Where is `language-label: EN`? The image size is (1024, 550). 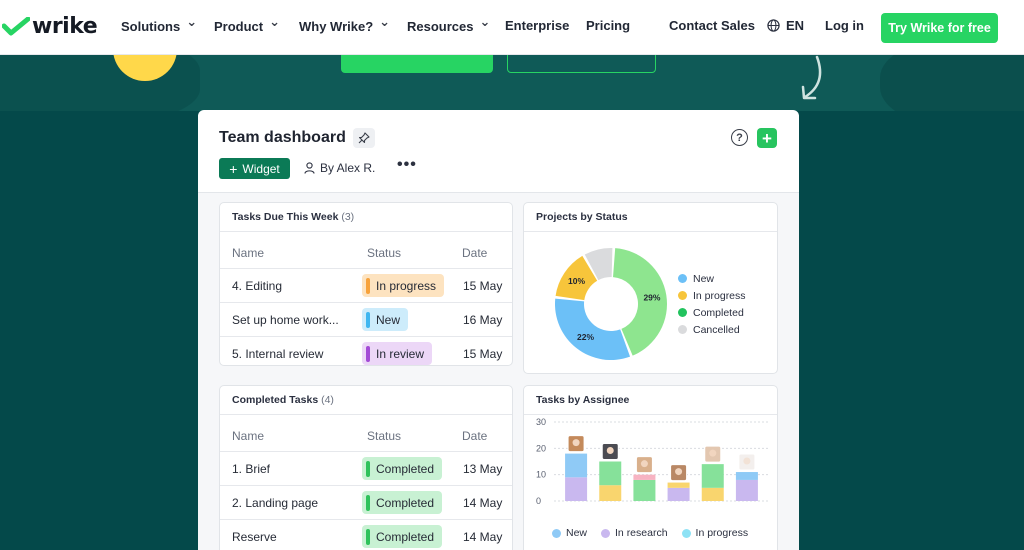 language-label: EN is located at coordinates (795, 25).